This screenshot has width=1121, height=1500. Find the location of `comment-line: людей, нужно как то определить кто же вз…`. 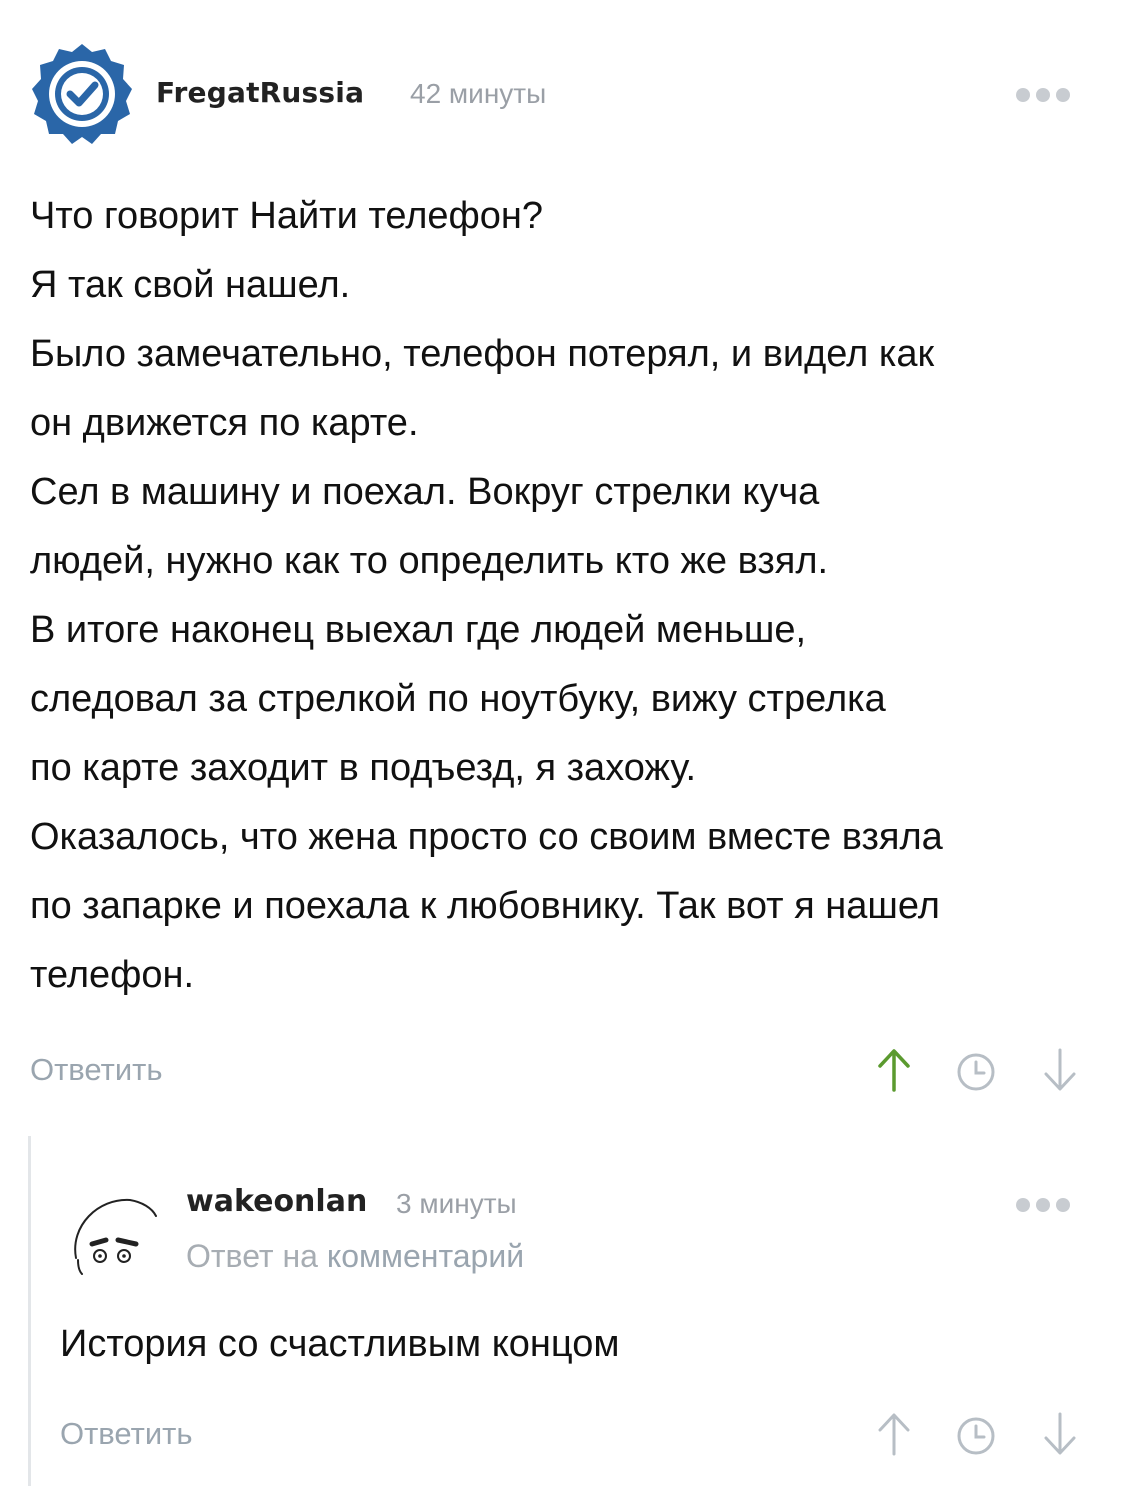

comment-line: людей, нужно как то определить кто же вз… is located at coordinates (429, 561).